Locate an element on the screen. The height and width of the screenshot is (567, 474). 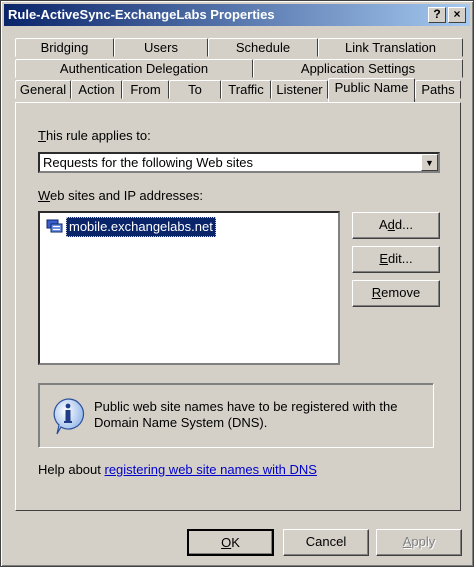
tab-action: Action is located at coordinates (96, 89).